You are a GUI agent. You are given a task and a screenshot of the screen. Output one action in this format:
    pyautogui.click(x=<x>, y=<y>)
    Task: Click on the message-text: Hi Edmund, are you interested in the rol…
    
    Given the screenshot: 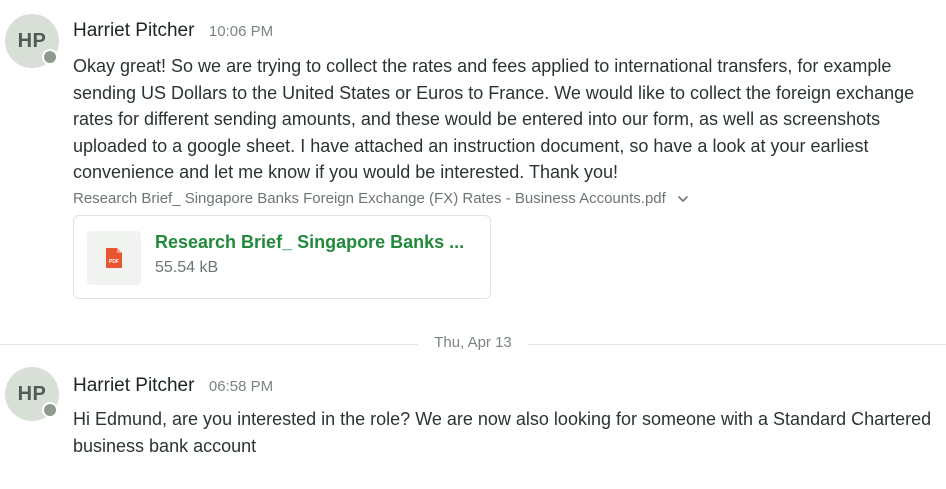 What is the action you would take?
    pyautogui.click(x=502, y=432)
    